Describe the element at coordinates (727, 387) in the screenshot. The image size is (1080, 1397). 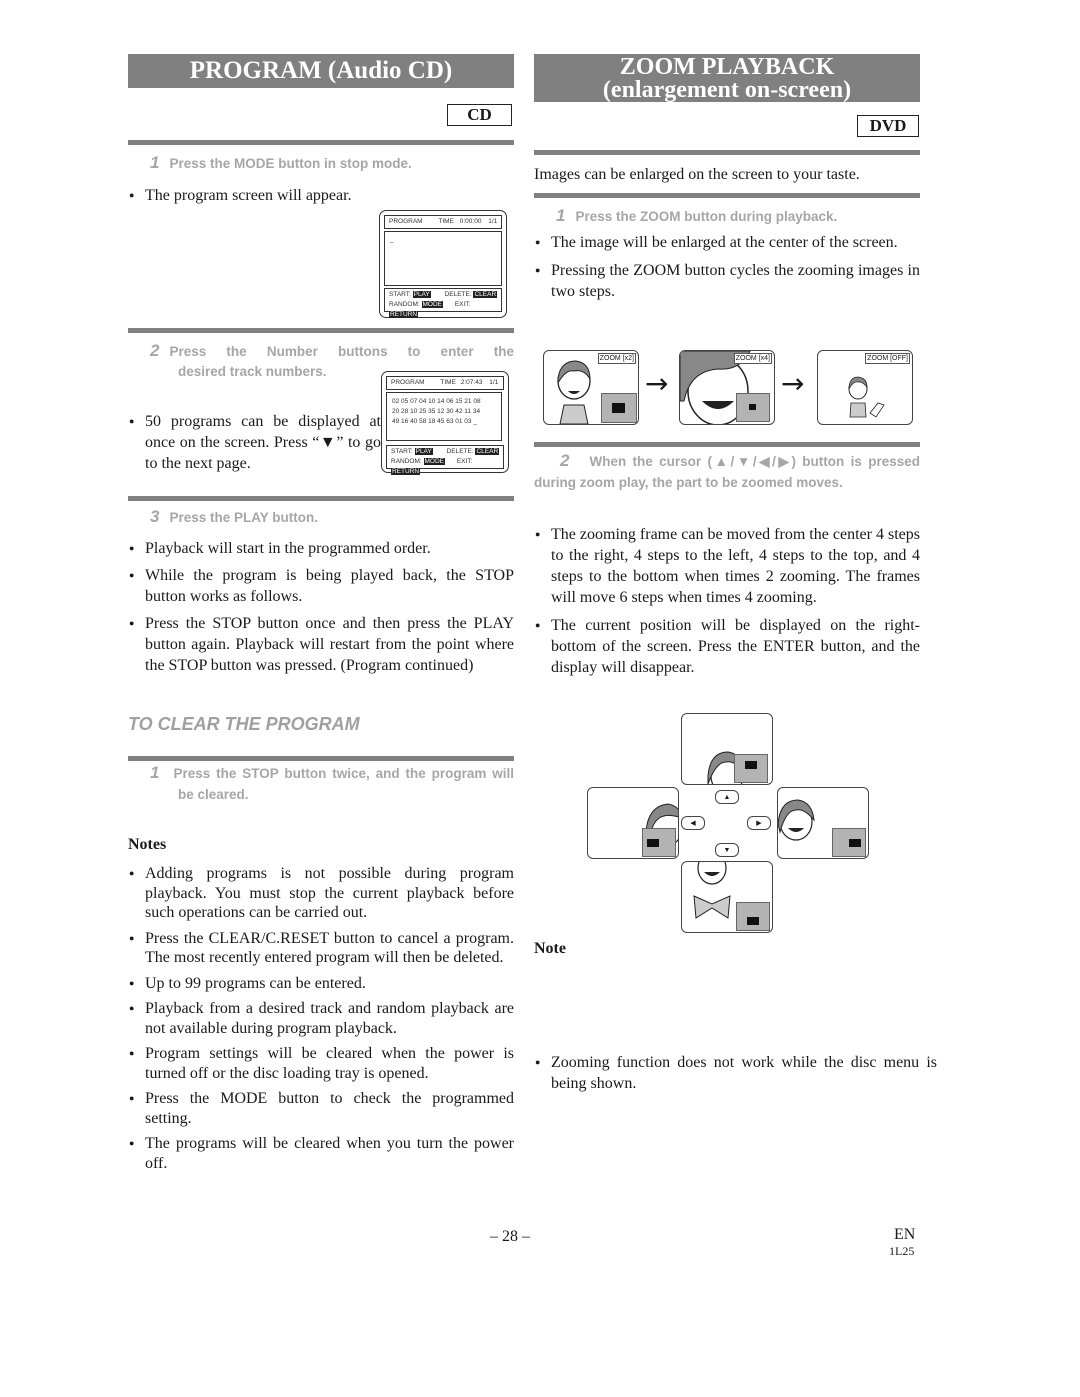
I see `zoom-x4-frame: ZOOM [x4]` at that location.